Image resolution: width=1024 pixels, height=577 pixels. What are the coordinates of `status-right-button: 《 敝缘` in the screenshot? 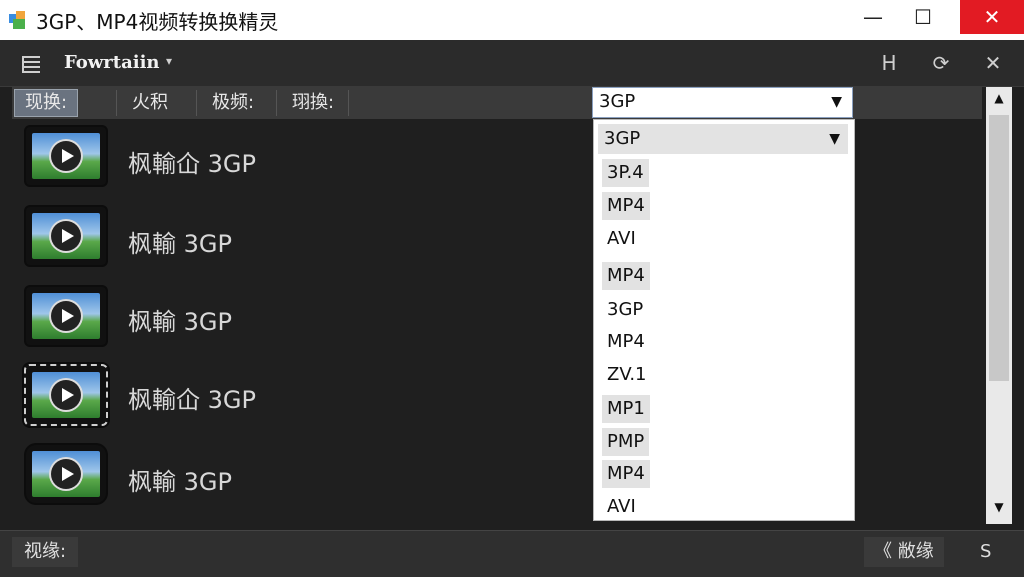 It's located at (904, 552).